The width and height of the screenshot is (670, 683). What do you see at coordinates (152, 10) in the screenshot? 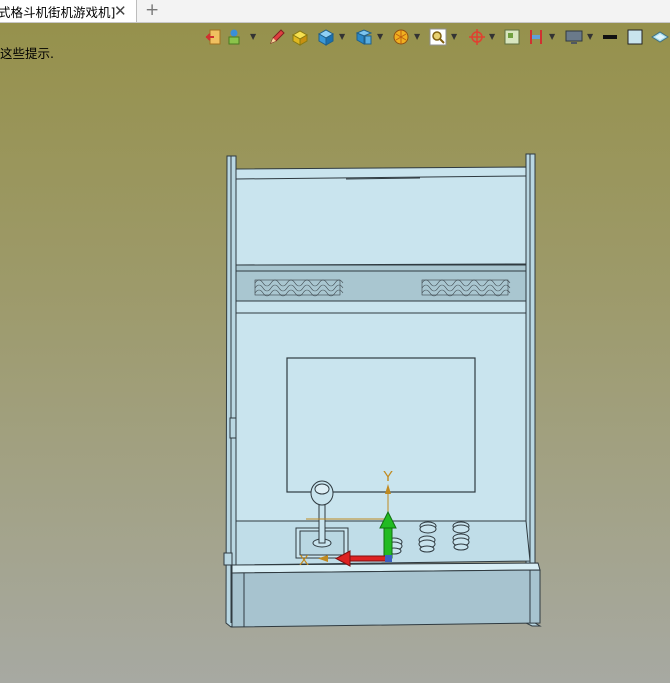
I see `new-tab-button: +` at bounding box center [152, 10].